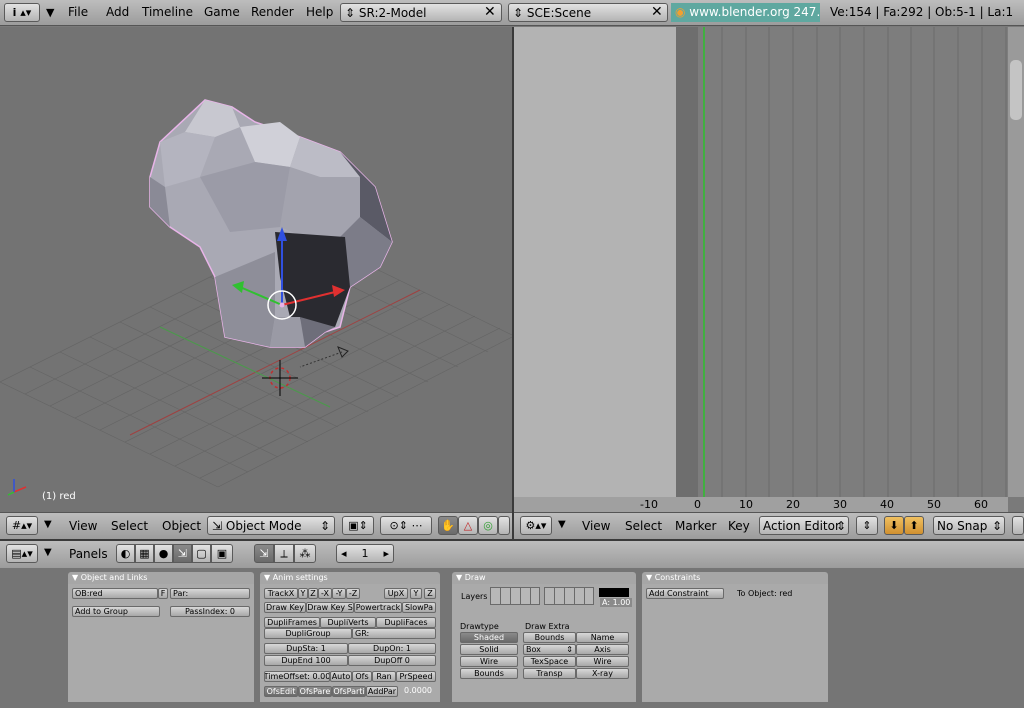 This screenshot has width=1024, height=708. I want to click on object-name-field: OB:red, so click(115, 593).